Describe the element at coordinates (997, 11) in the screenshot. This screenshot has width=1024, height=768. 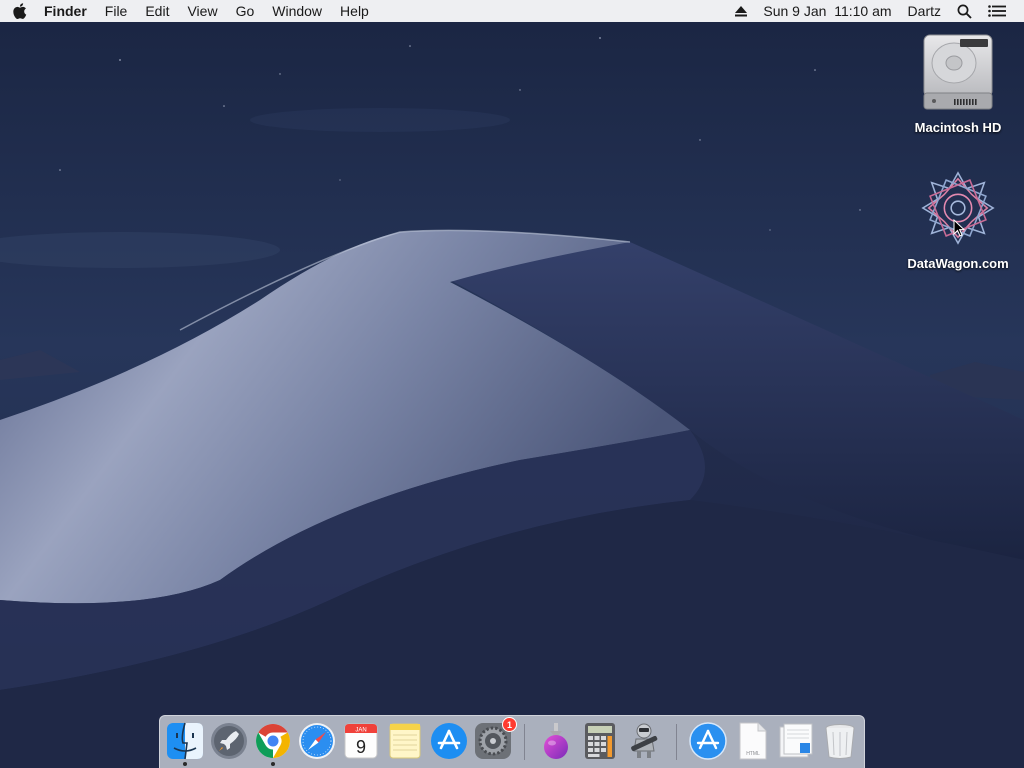
I see `notification-center-icon` at that location.